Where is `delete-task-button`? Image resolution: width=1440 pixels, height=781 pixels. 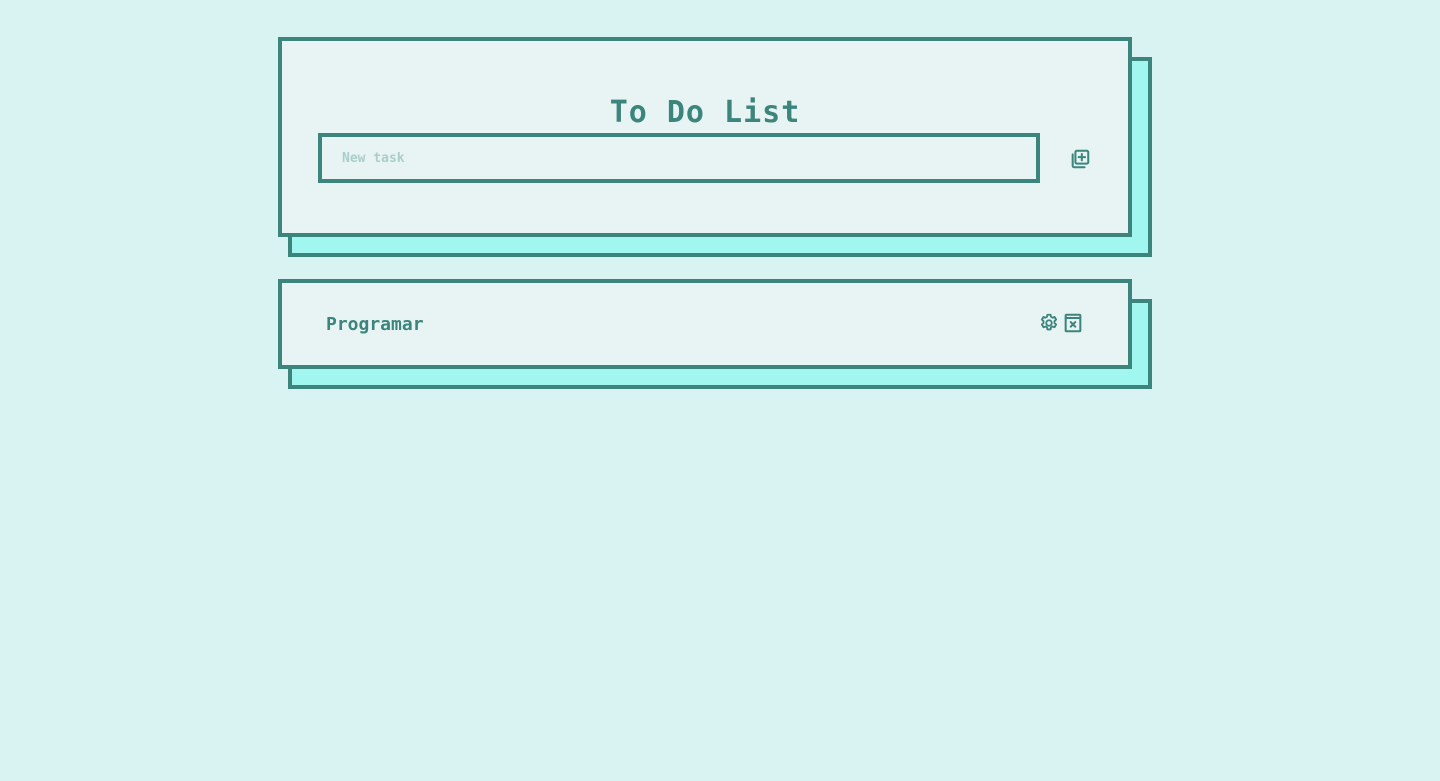 delete-task-button is located at coordinates (1073, 323).